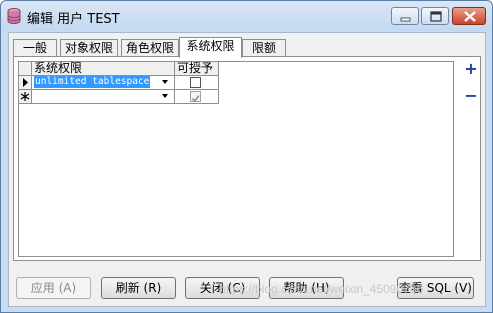 The width and height of the screenshot is (493, 313). What do you see at coordinates (73, 19) in the screenshot?
I see `window-title: 编辑 用户 TEST` at bounding box center [73, 19].